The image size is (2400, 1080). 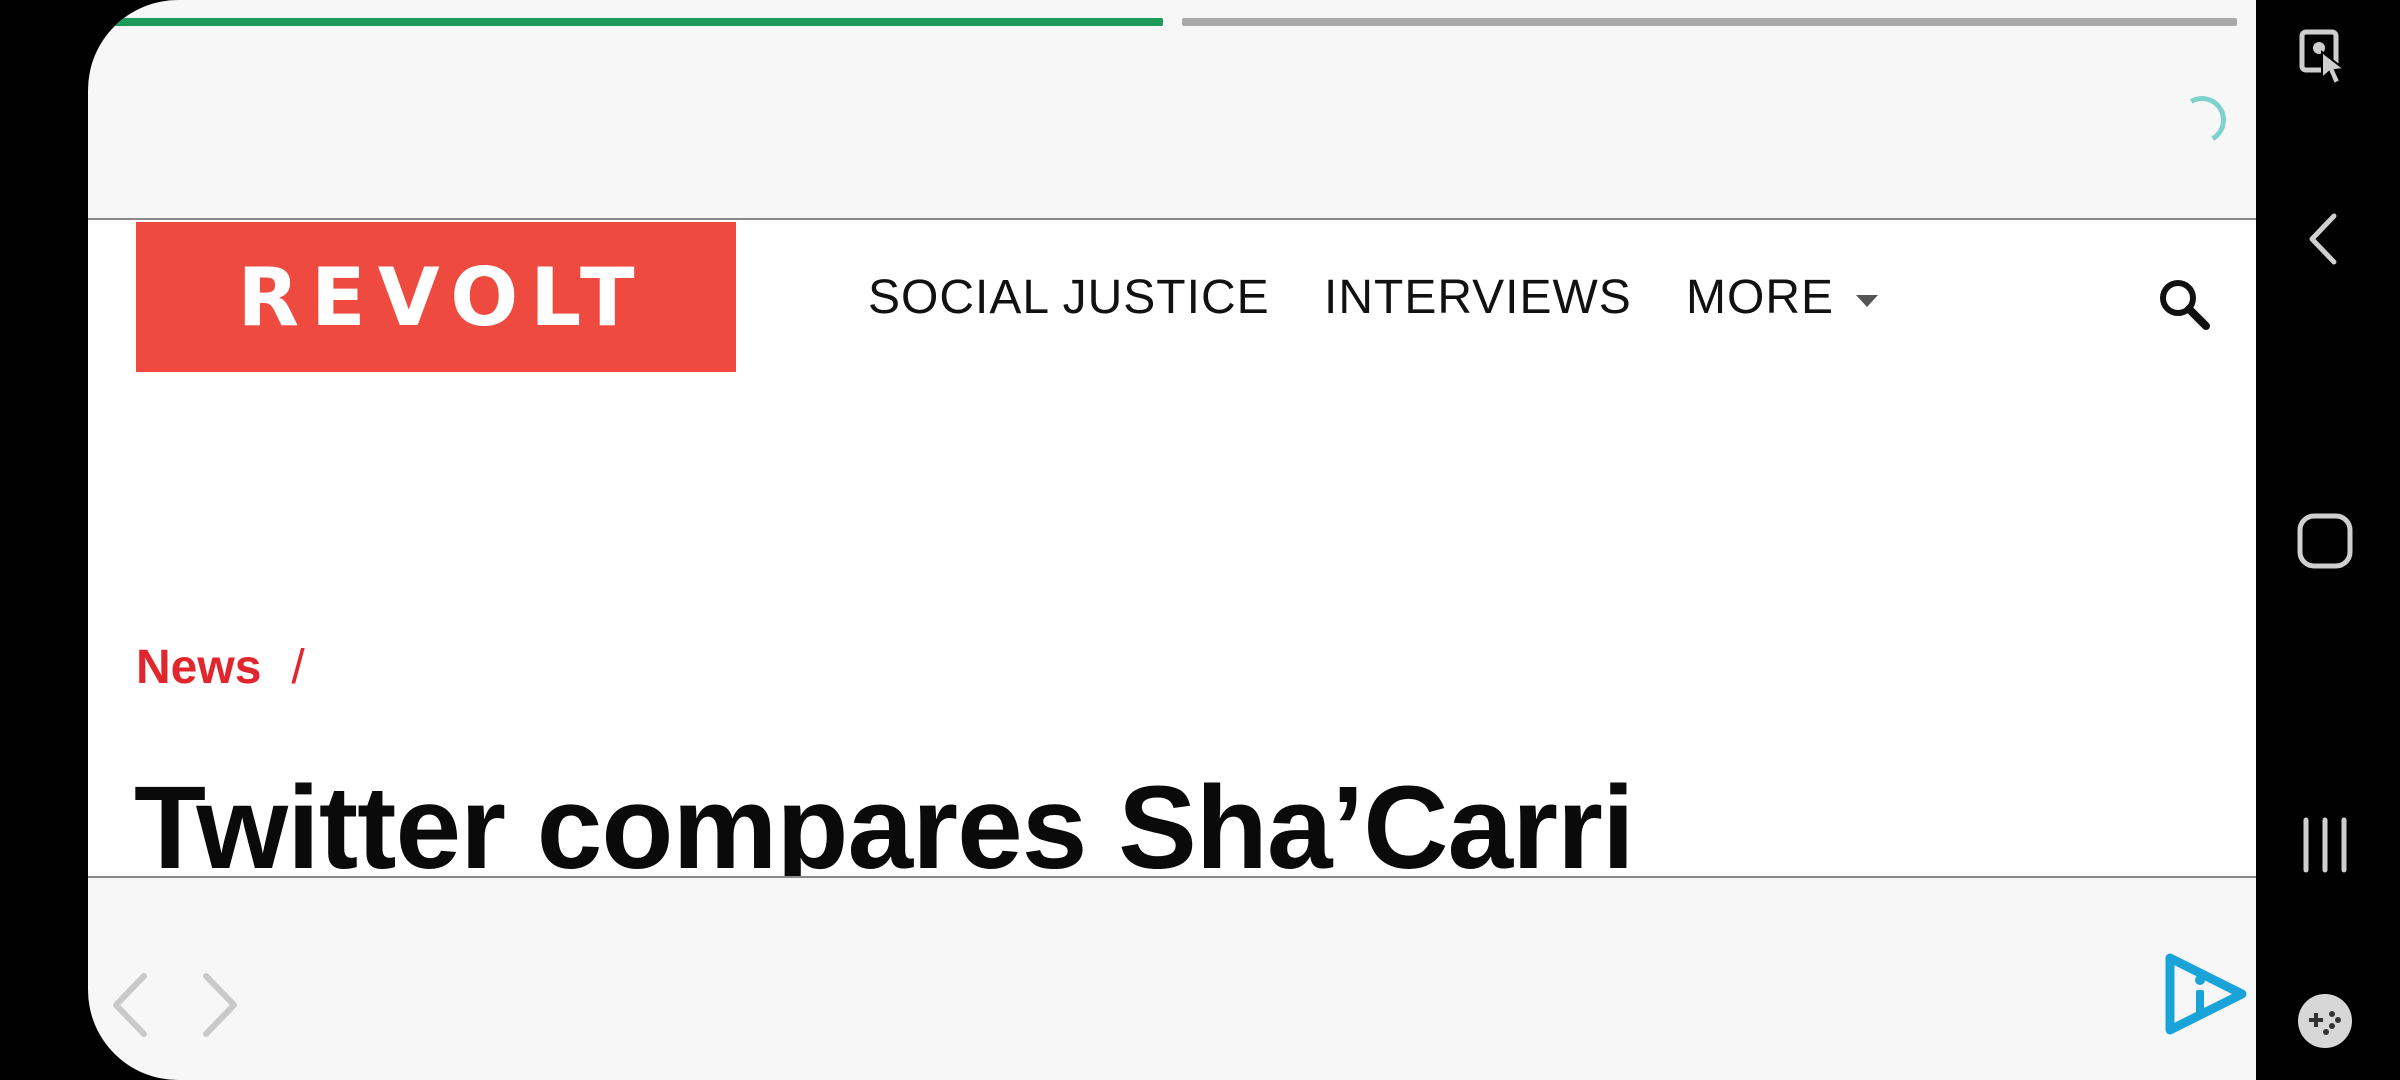 What do you see at coordinates (1867, 300) in the screenshot?
I see `caret-down-icon` at bounding box center [1867, 300].